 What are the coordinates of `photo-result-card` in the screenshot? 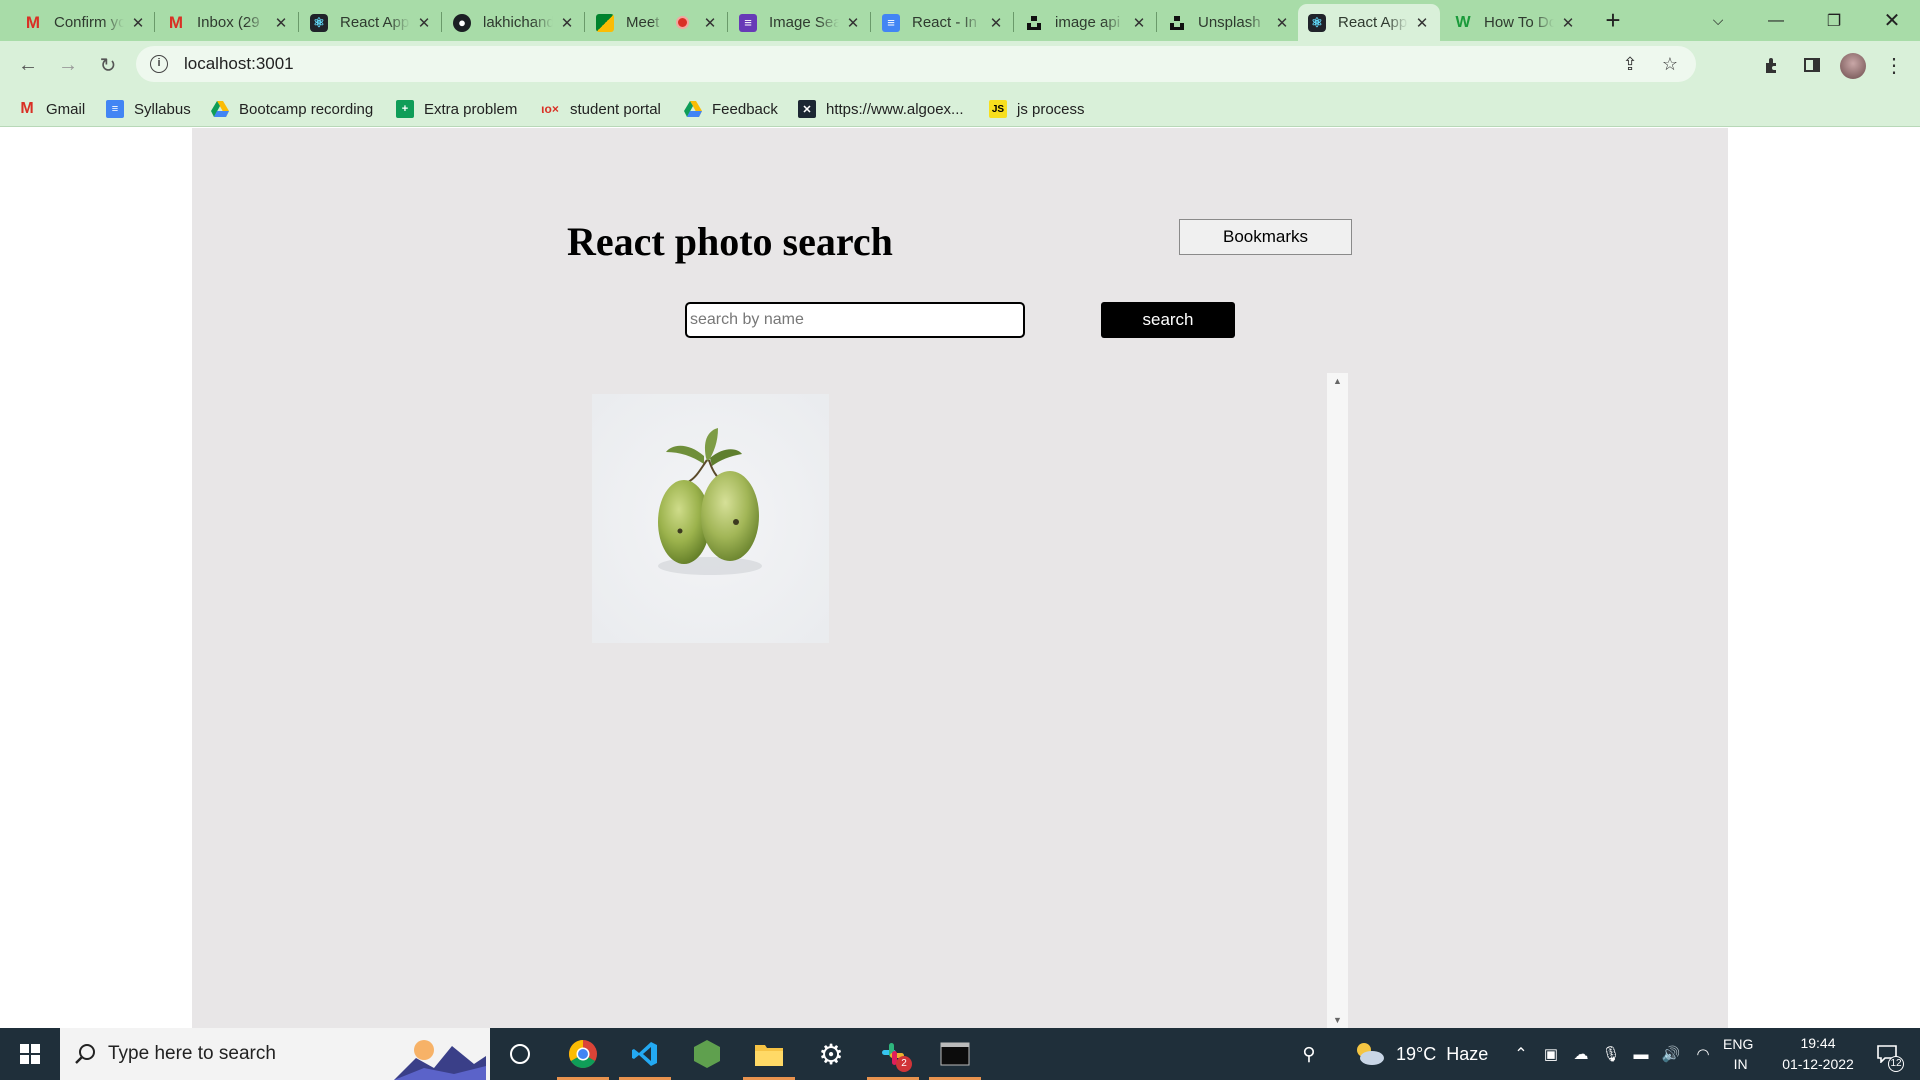 It's located at (710, 518).